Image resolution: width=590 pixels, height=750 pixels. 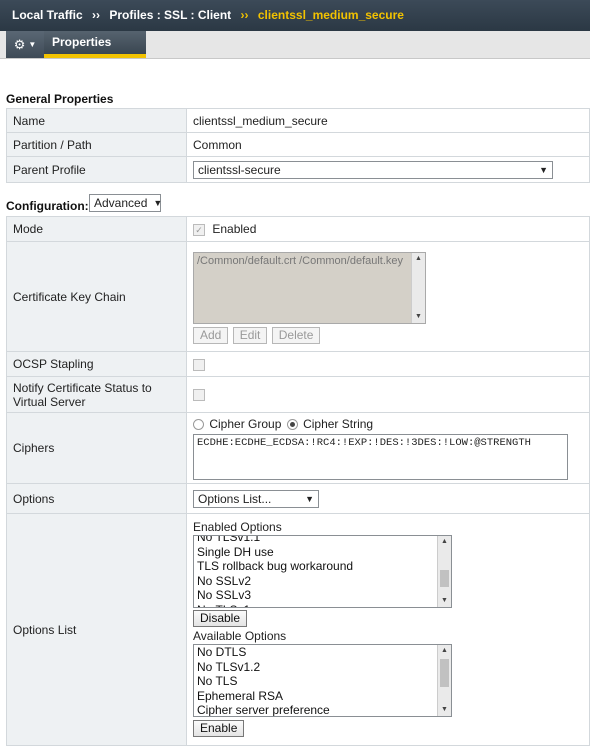 What do you see at coordinates (303, 261) in the screenshot?
I see `certificate-key-chain-item: /Common/default.crt /Common/default.key` at bounding box center [303, 261].